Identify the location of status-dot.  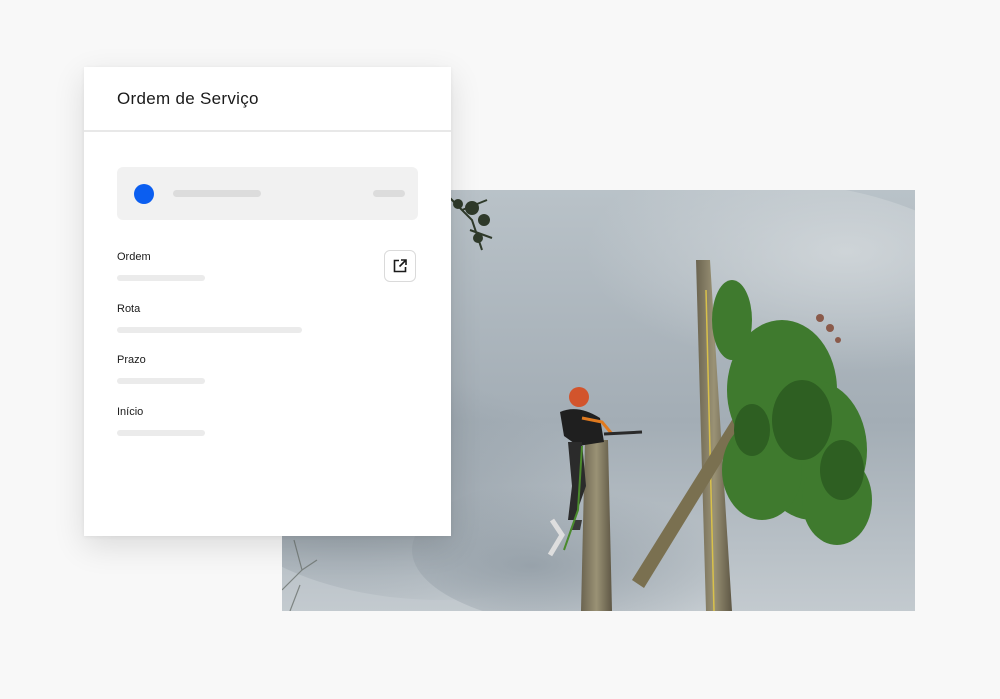
(144, 194).